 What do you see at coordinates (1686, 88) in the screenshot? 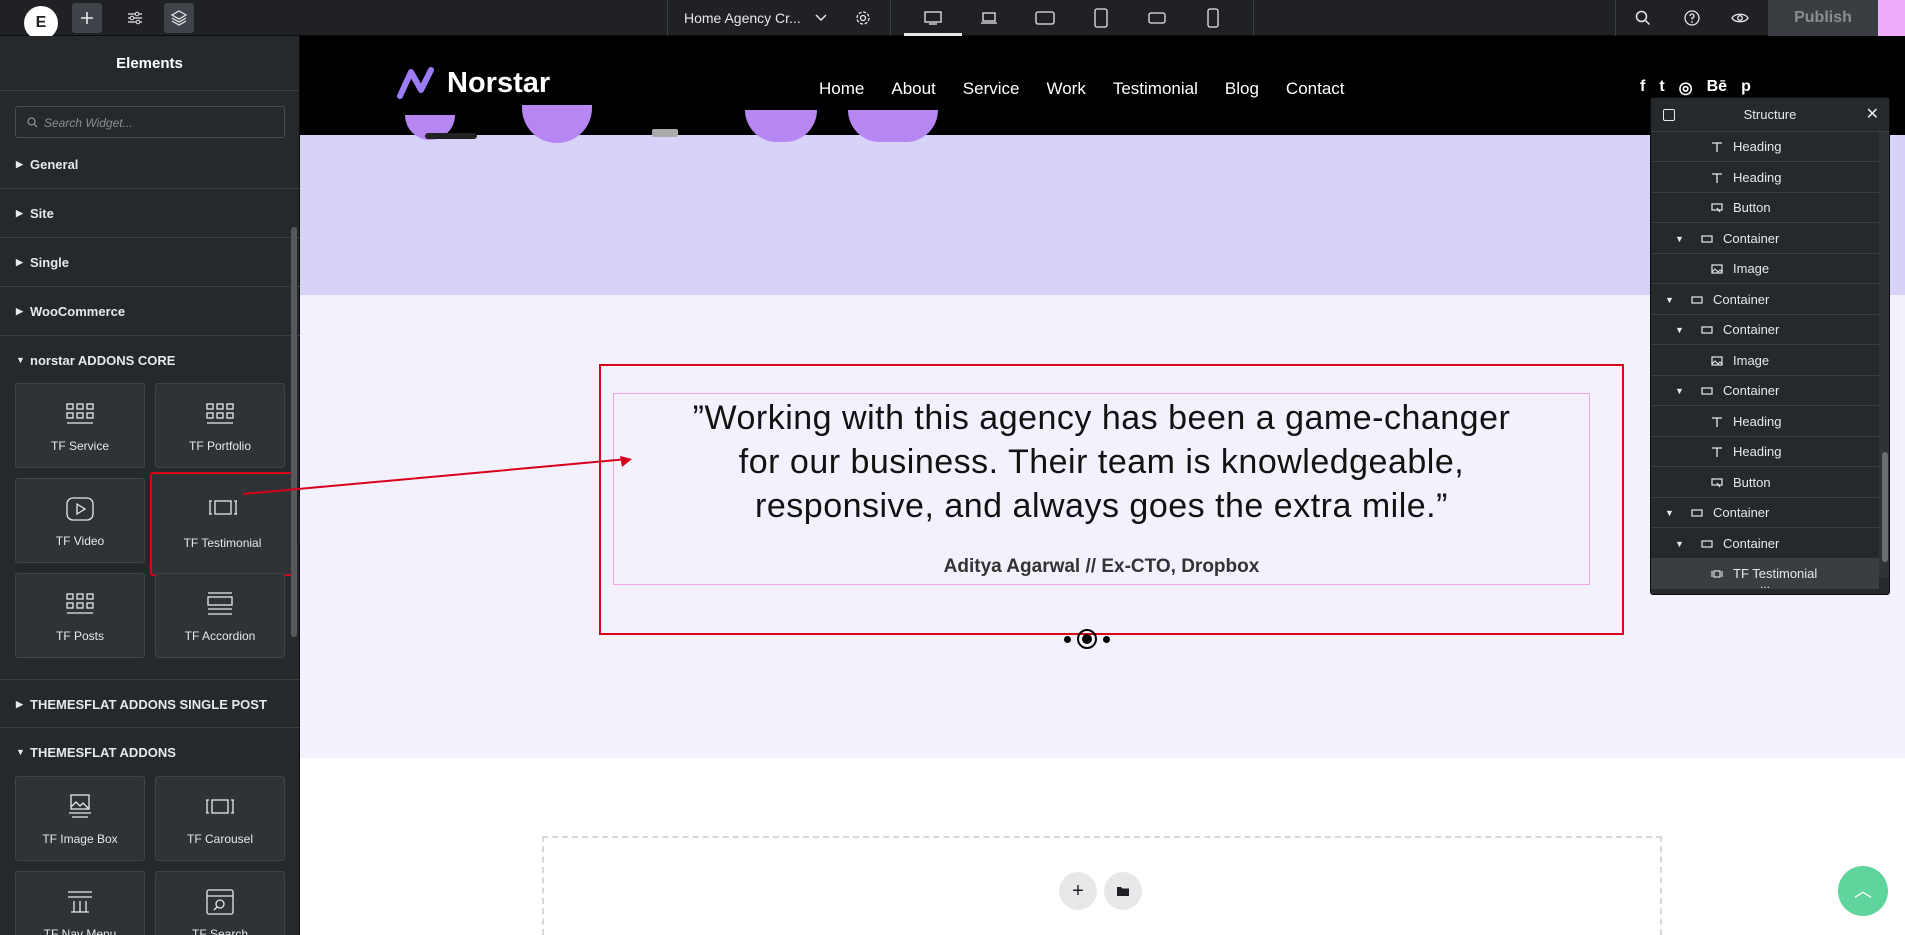
I see `dribbble-icon: ◎` at bounding box center [1686, 88].